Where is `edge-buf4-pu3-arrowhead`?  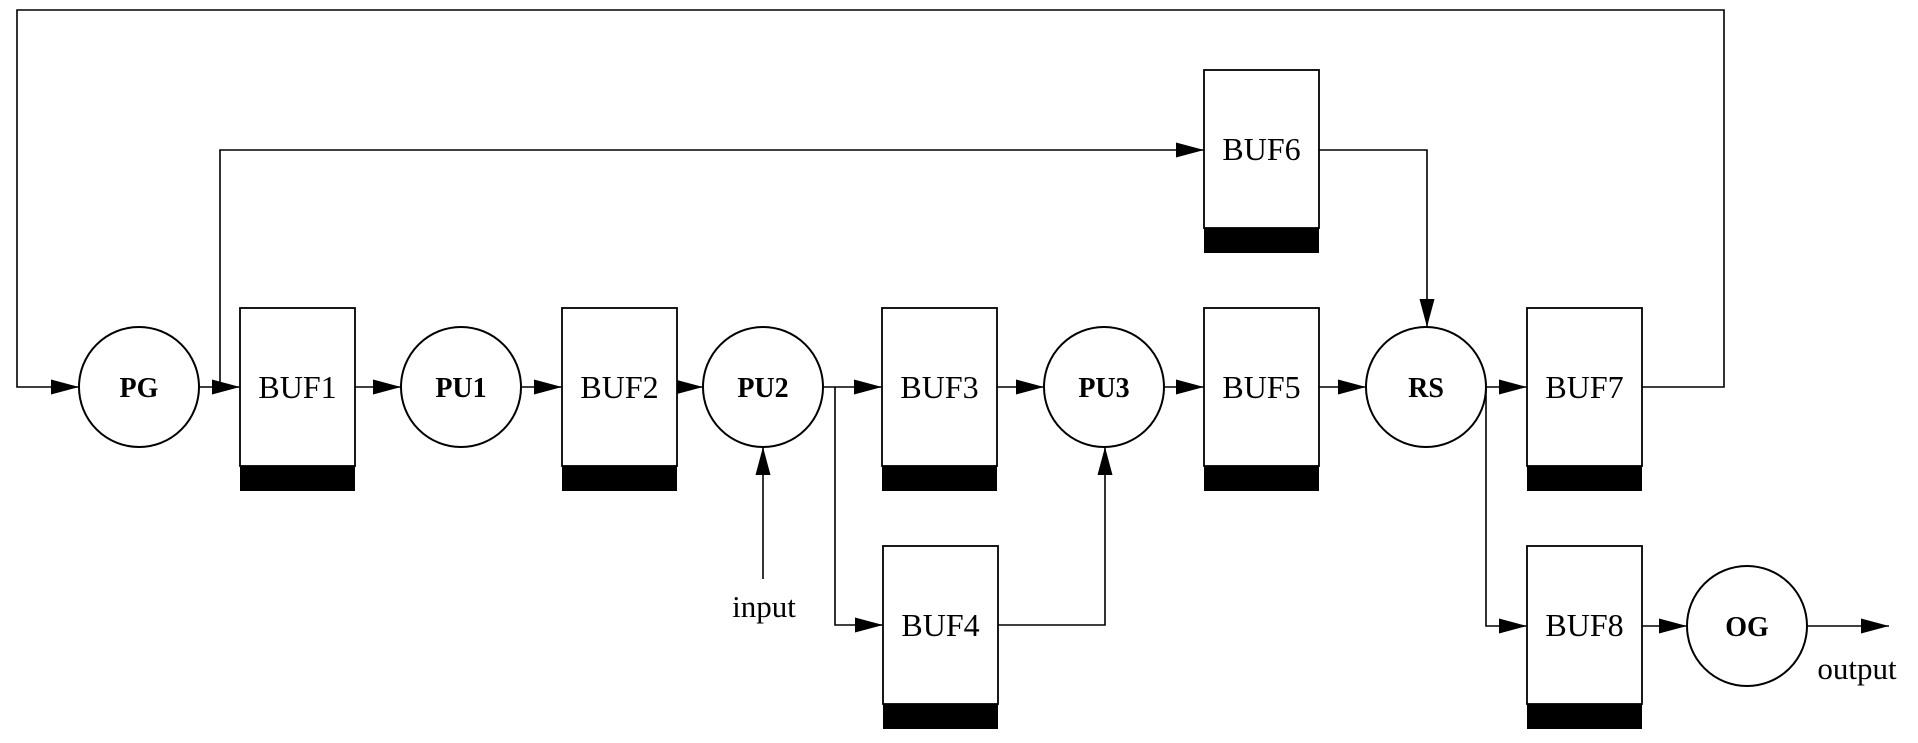 edge-buf4-pu3-arrowhead is located at coordinates (1105, 461).